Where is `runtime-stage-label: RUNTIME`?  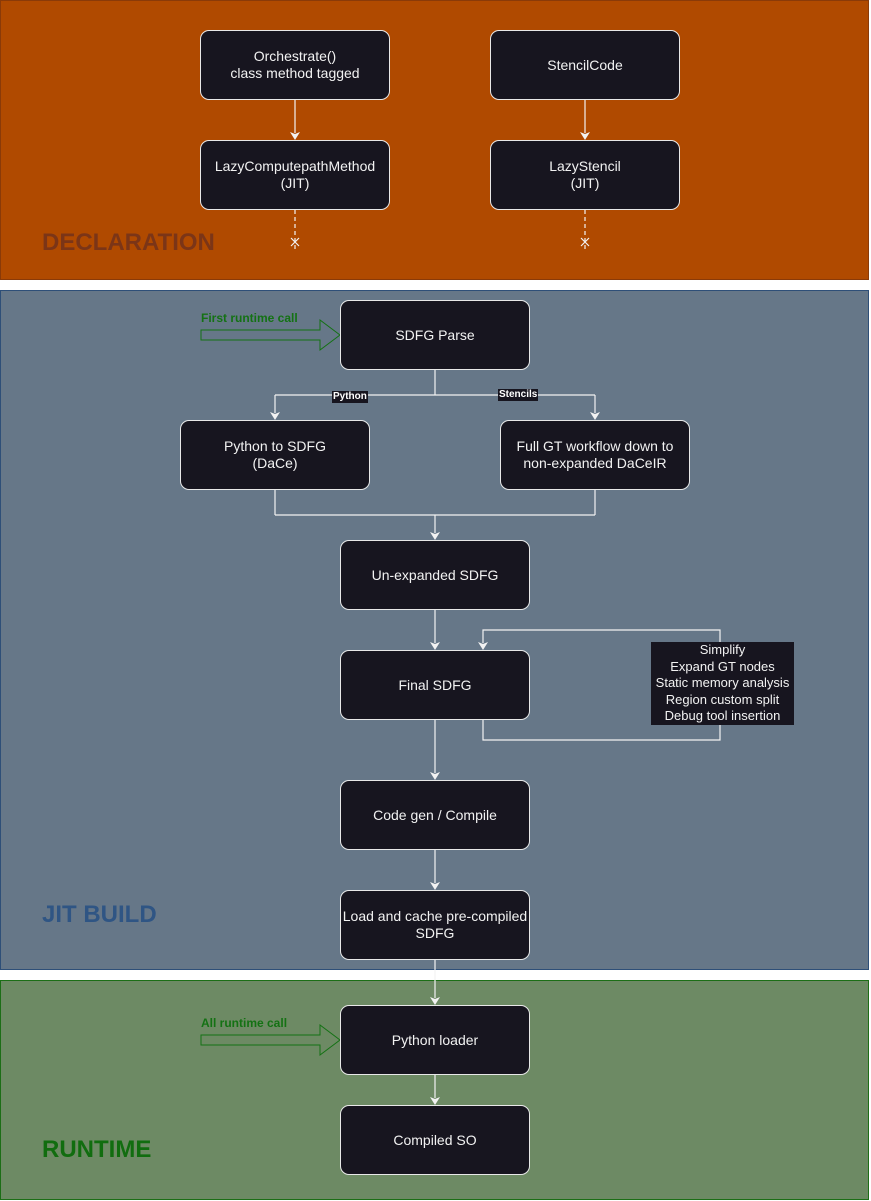
runtime-stage-label: RUNTIME is located at coordinates (97, 1149).